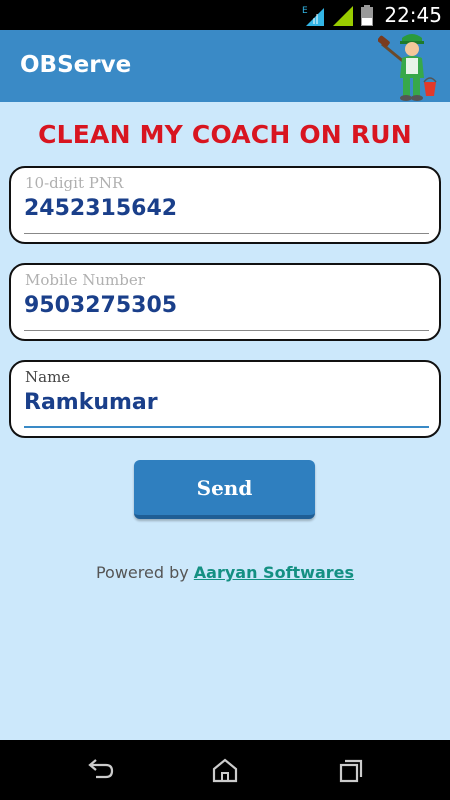 The image size is (450, 800). Describe the element at coordinates (343, 16) in the screenshot. I see `signal-icon` at that location.